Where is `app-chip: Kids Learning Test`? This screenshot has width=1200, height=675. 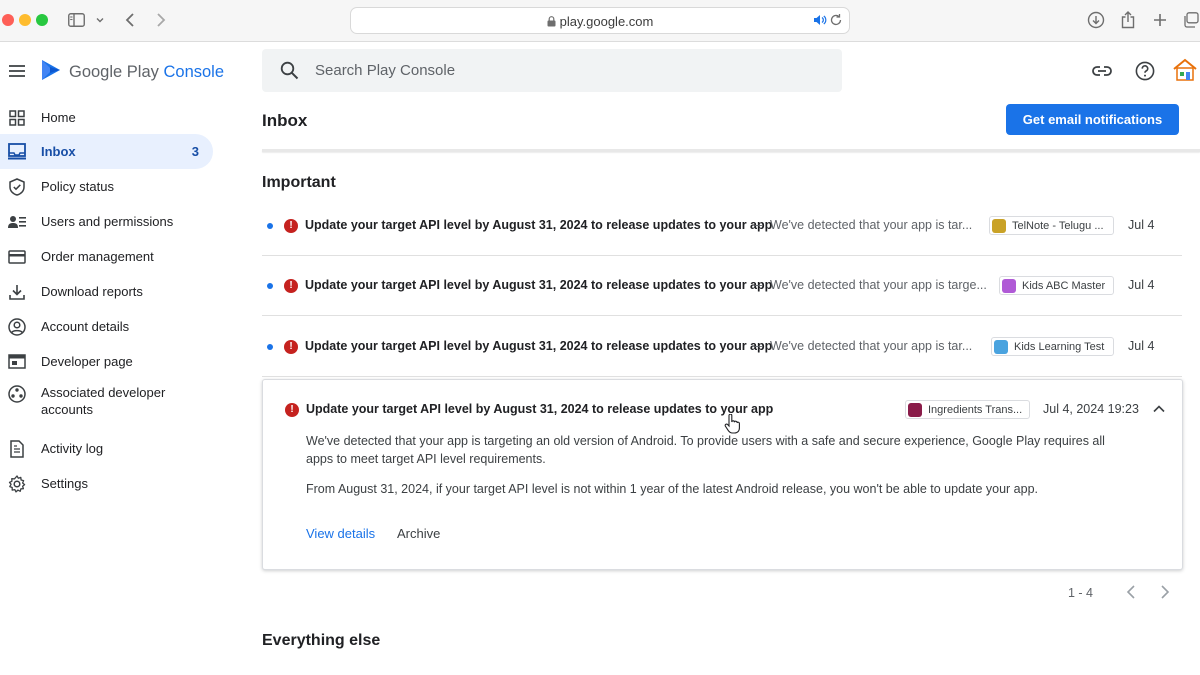
app-chip: Kids Learning Test is located at coordinates (1052, 346).